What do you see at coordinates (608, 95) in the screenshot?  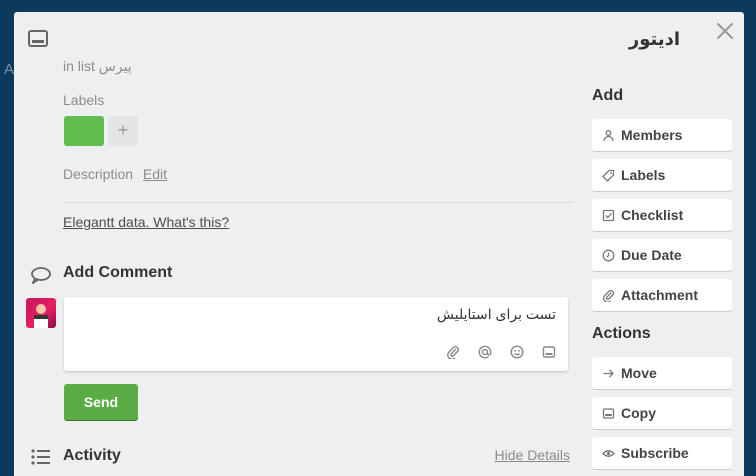 I see `add-heading: Add` at bounding box center [608, 95].